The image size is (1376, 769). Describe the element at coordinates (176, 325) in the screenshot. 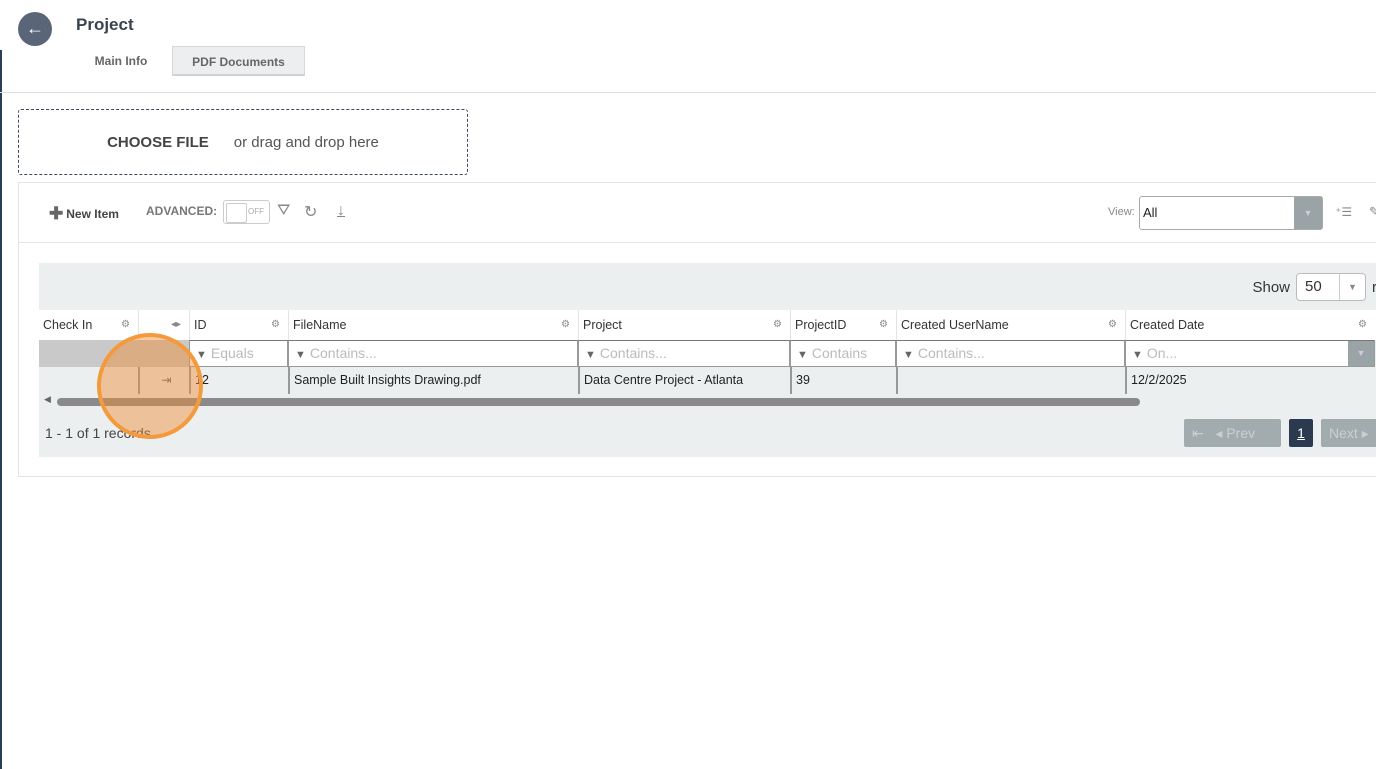

I see `resize-arrows-icon: ◂▸` at that location.